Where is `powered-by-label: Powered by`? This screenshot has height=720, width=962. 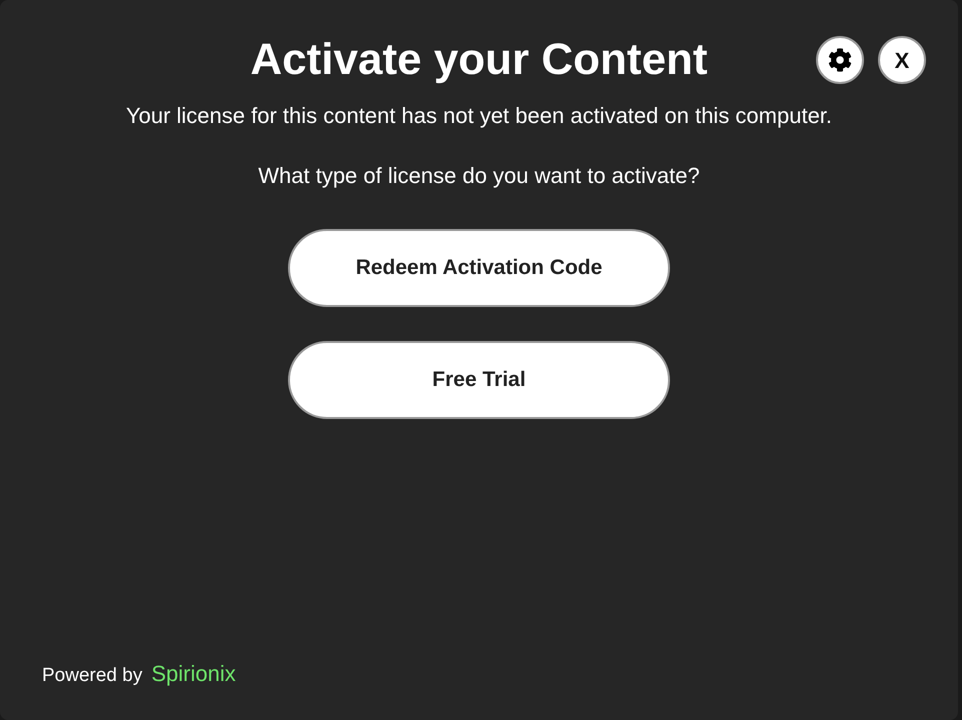
powered-by-label: Powered by is located at coordinates (92, 676).